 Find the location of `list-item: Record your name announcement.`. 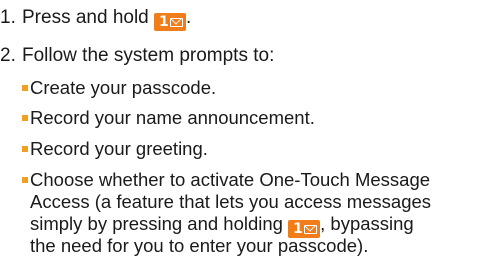

list-item: Record your name announcement. is located at coordinates (168, 117).